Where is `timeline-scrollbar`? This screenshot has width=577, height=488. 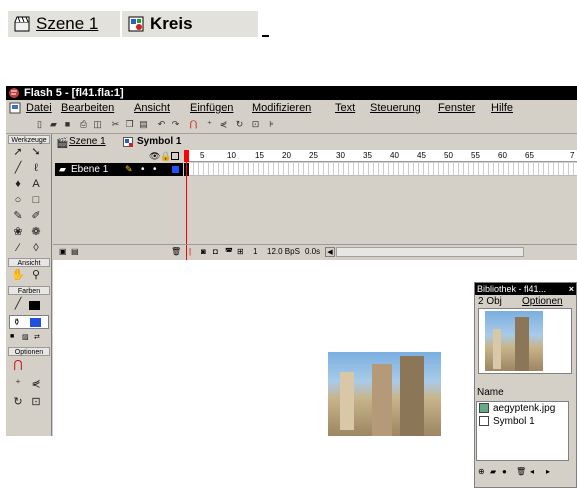 timeline-scrollbar is located at coordinates (430, 252).